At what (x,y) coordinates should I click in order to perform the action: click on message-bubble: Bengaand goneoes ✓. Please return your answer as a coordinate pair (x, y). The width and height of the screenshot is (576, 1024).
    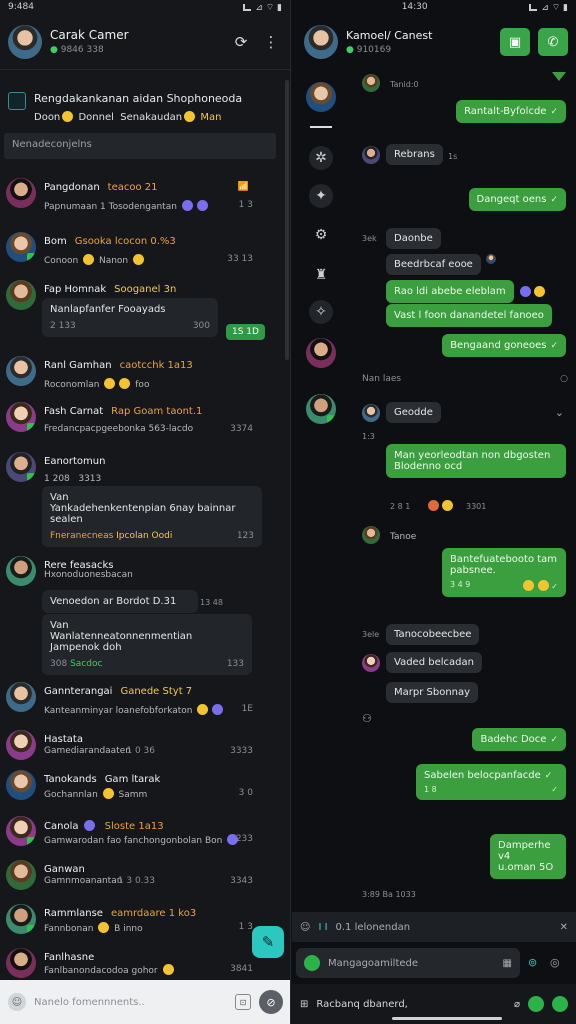
    Looking at the image, I should click on (504, 345).